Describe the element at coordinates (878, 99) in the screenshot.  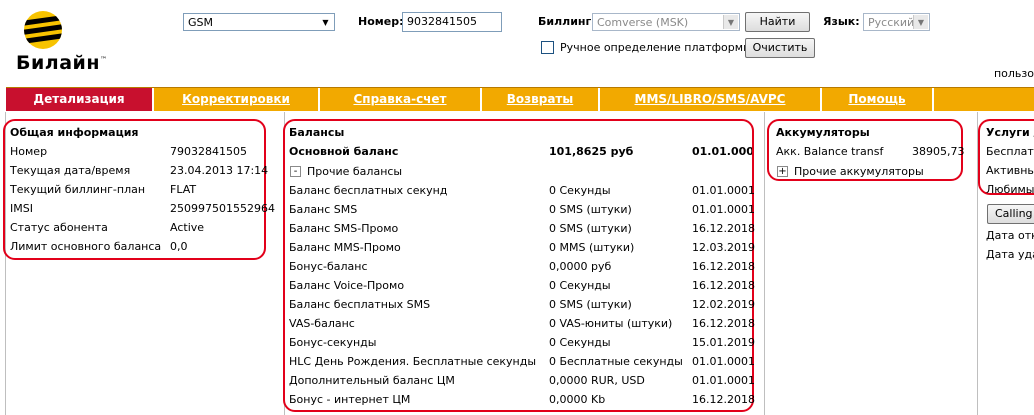
I see `tab-help: Помощь` at that location.